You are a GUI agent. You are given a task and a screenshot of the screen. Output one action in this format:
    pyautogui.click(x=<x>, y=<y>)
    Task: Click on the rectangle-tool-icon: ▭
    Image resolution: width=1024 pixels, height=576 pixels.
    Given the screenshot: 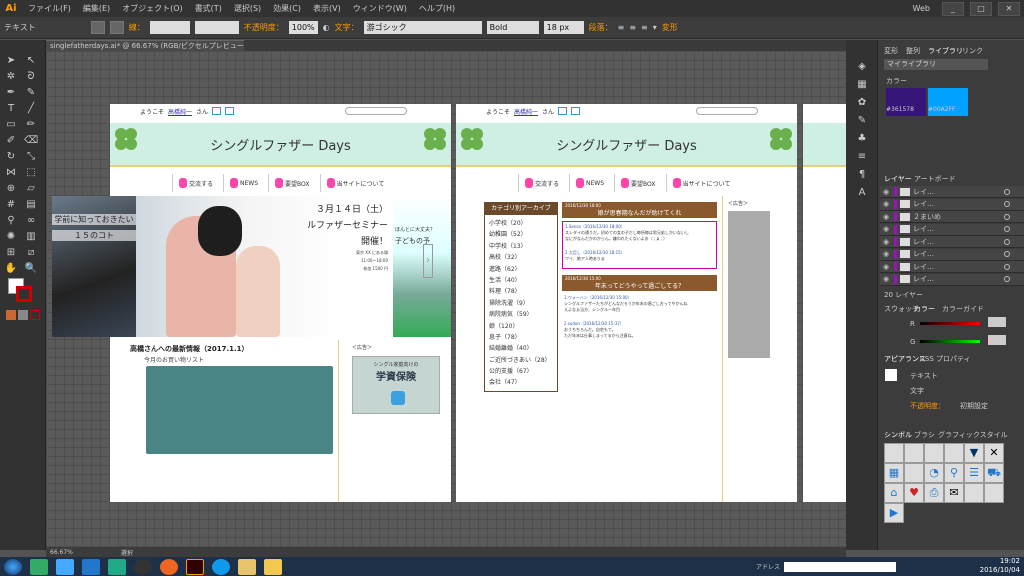 What is the action you would take?
    pyautogui.click(x=11, y=125)
    